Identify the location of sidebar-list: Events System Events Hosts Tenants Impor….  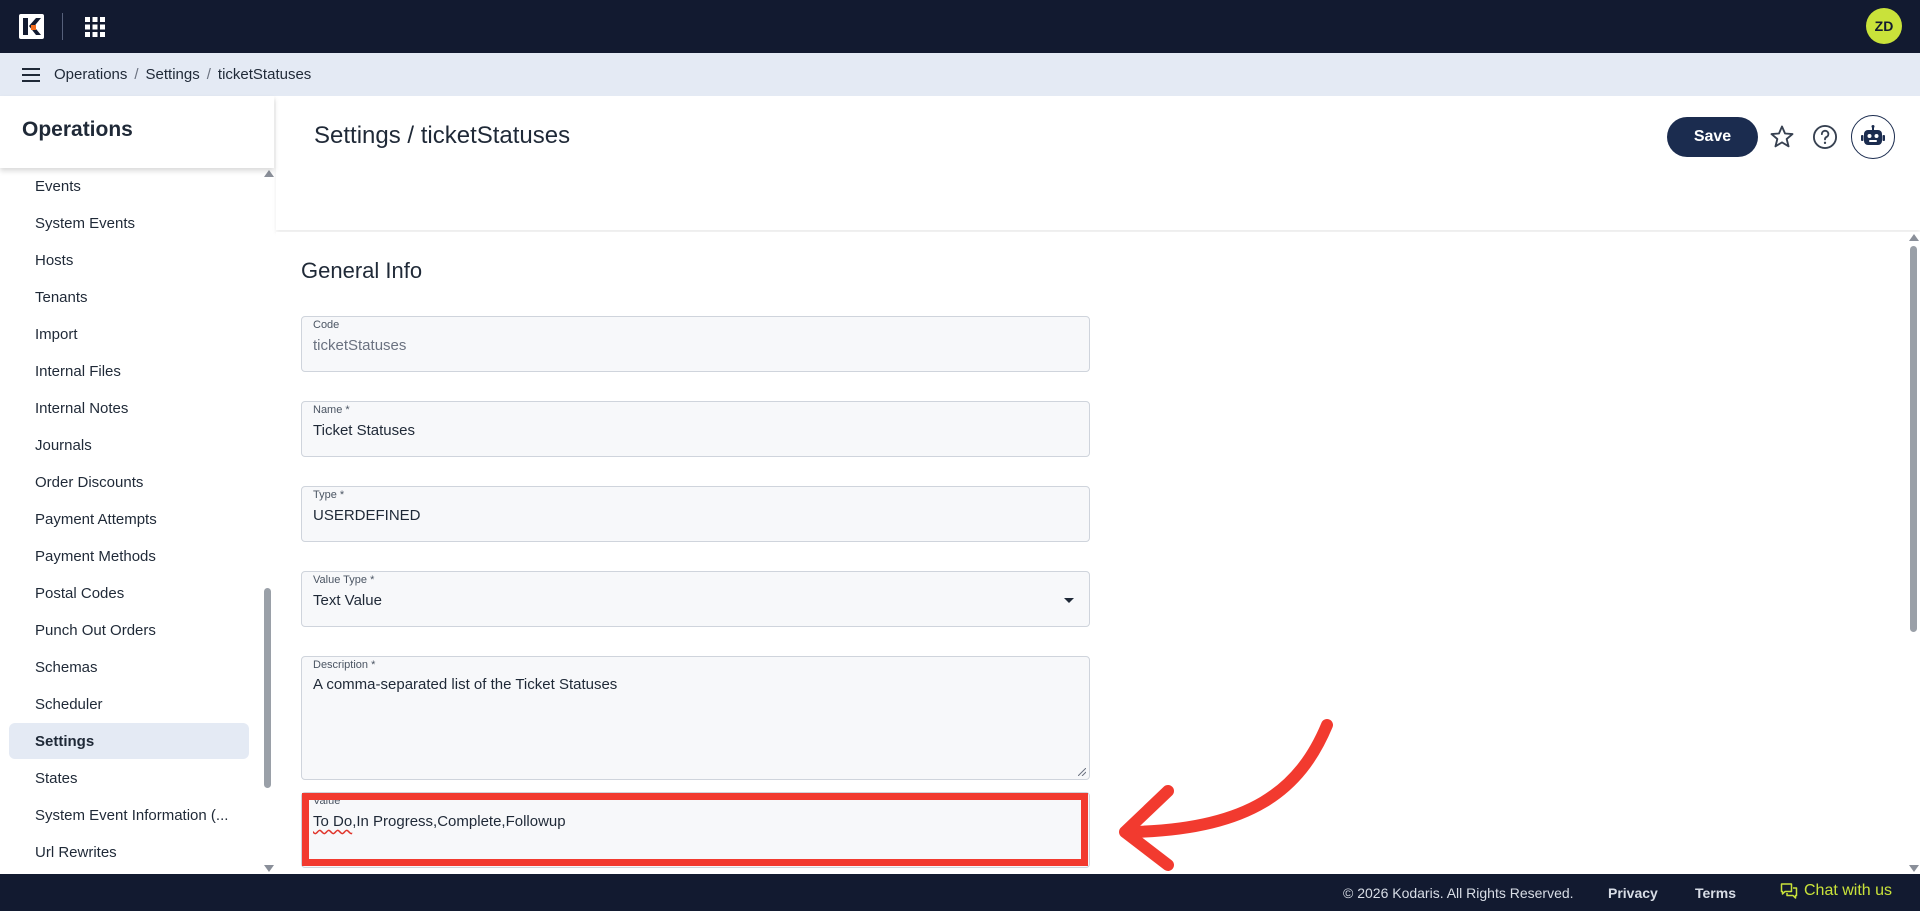
(131, 521).